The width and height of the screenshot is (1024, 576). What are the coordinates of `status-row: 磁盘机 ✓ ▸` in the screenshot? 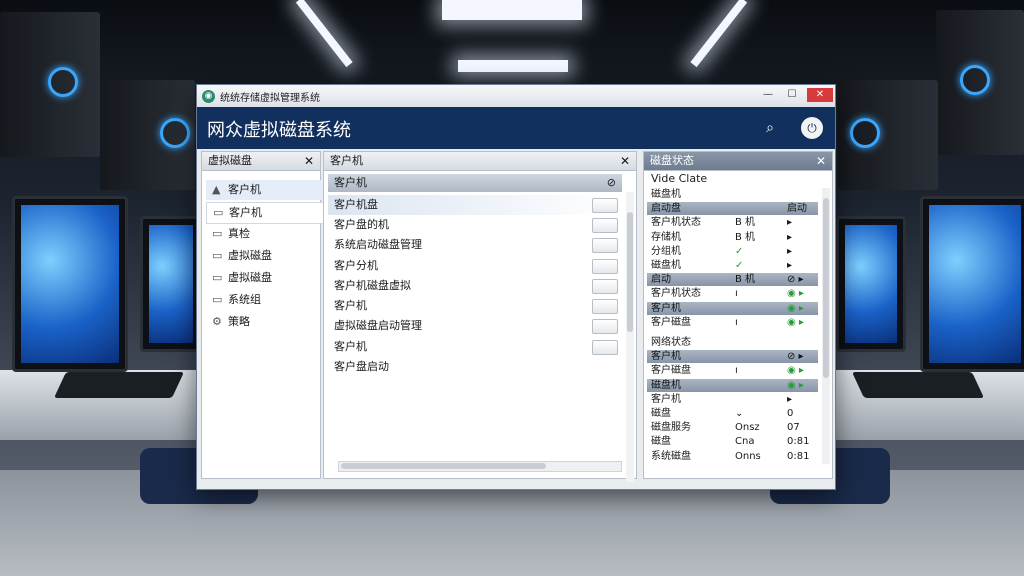 It's located at (732, 266).